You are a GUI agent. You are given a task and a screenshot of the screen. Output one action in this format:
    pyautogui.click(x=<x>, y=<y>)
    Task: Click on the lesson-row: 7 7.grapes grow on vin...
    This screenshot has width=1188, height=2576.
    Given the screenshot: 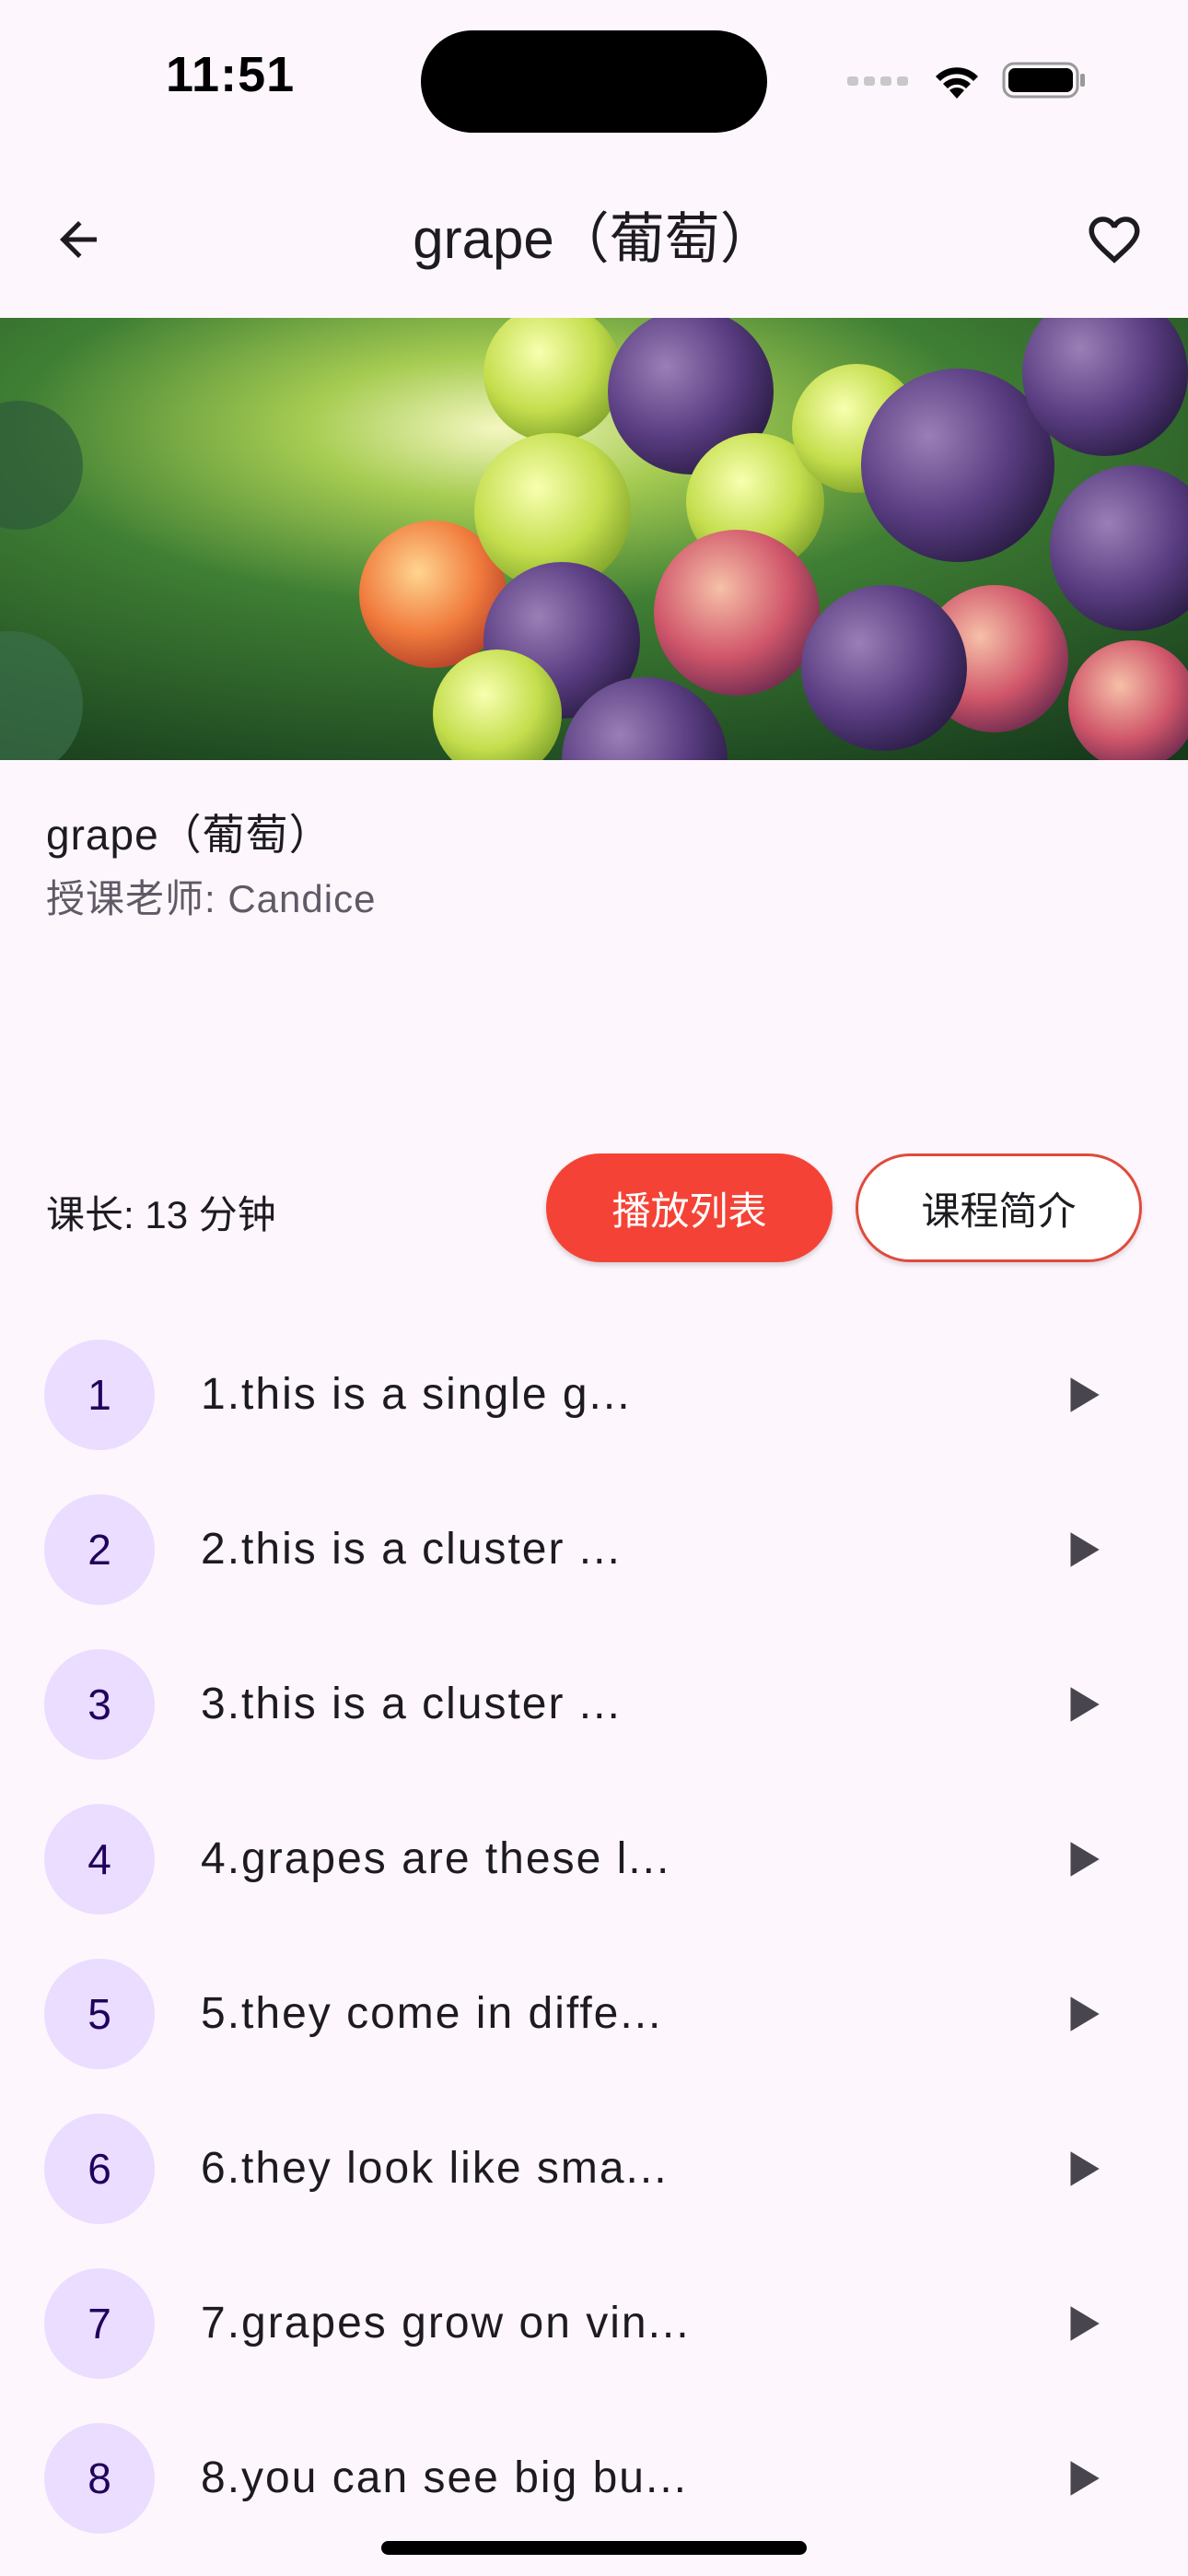 What is the action you would take?
    pyautogui.click(x=594, y=2323)
    